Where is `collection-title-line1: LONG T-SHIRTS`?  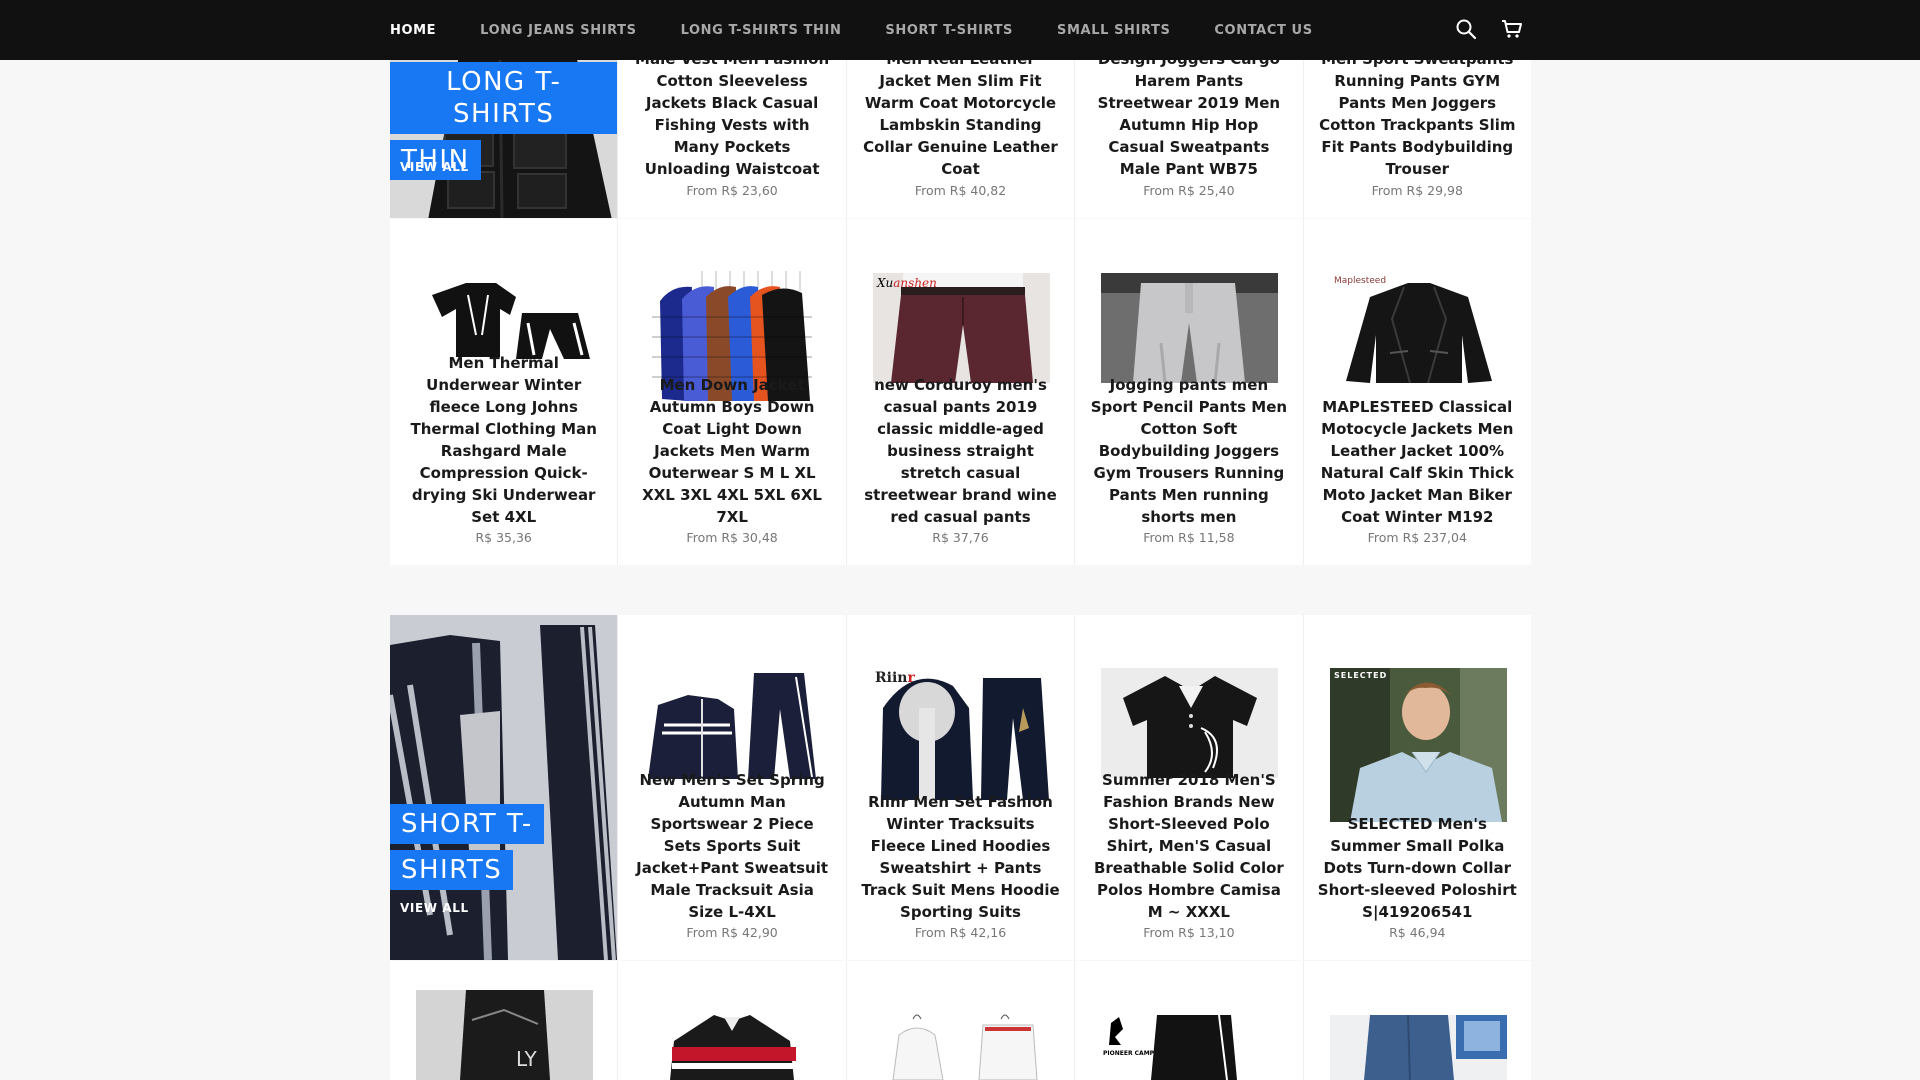
collection-title-line1: LONG T-SHIRTS is located at coordinates (504, 98).